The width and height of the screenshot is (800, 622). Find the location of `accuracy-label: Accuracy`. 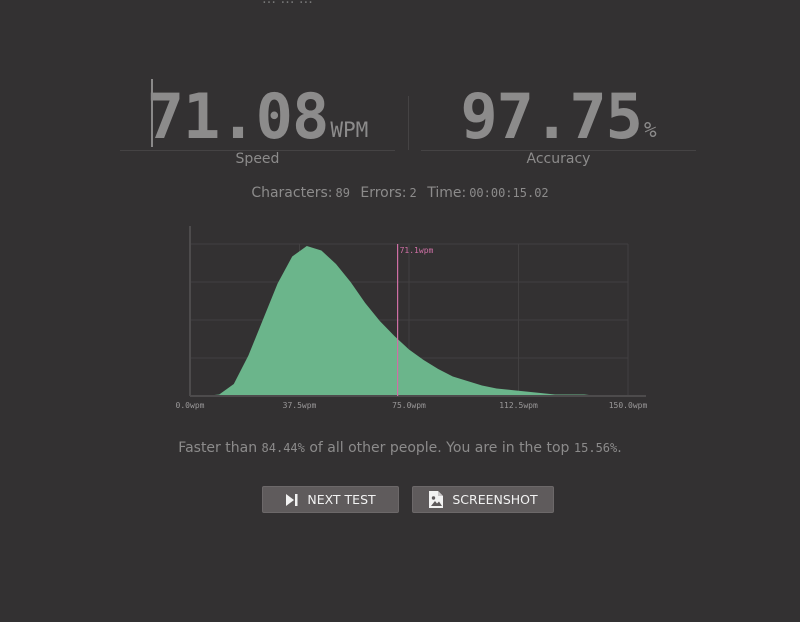

accuracy-label: Accuracy is located at coordinates (558, 159).